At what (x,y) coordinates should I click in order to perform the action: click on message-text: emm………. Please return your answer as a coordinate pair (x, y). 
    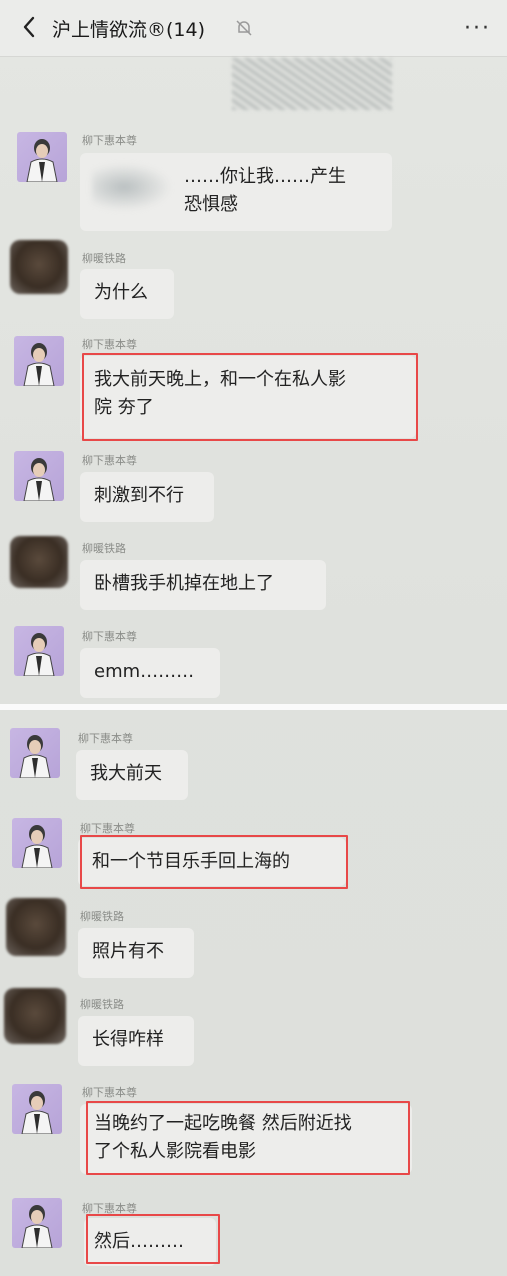
    Looking at the image, I should click on (144, 671).